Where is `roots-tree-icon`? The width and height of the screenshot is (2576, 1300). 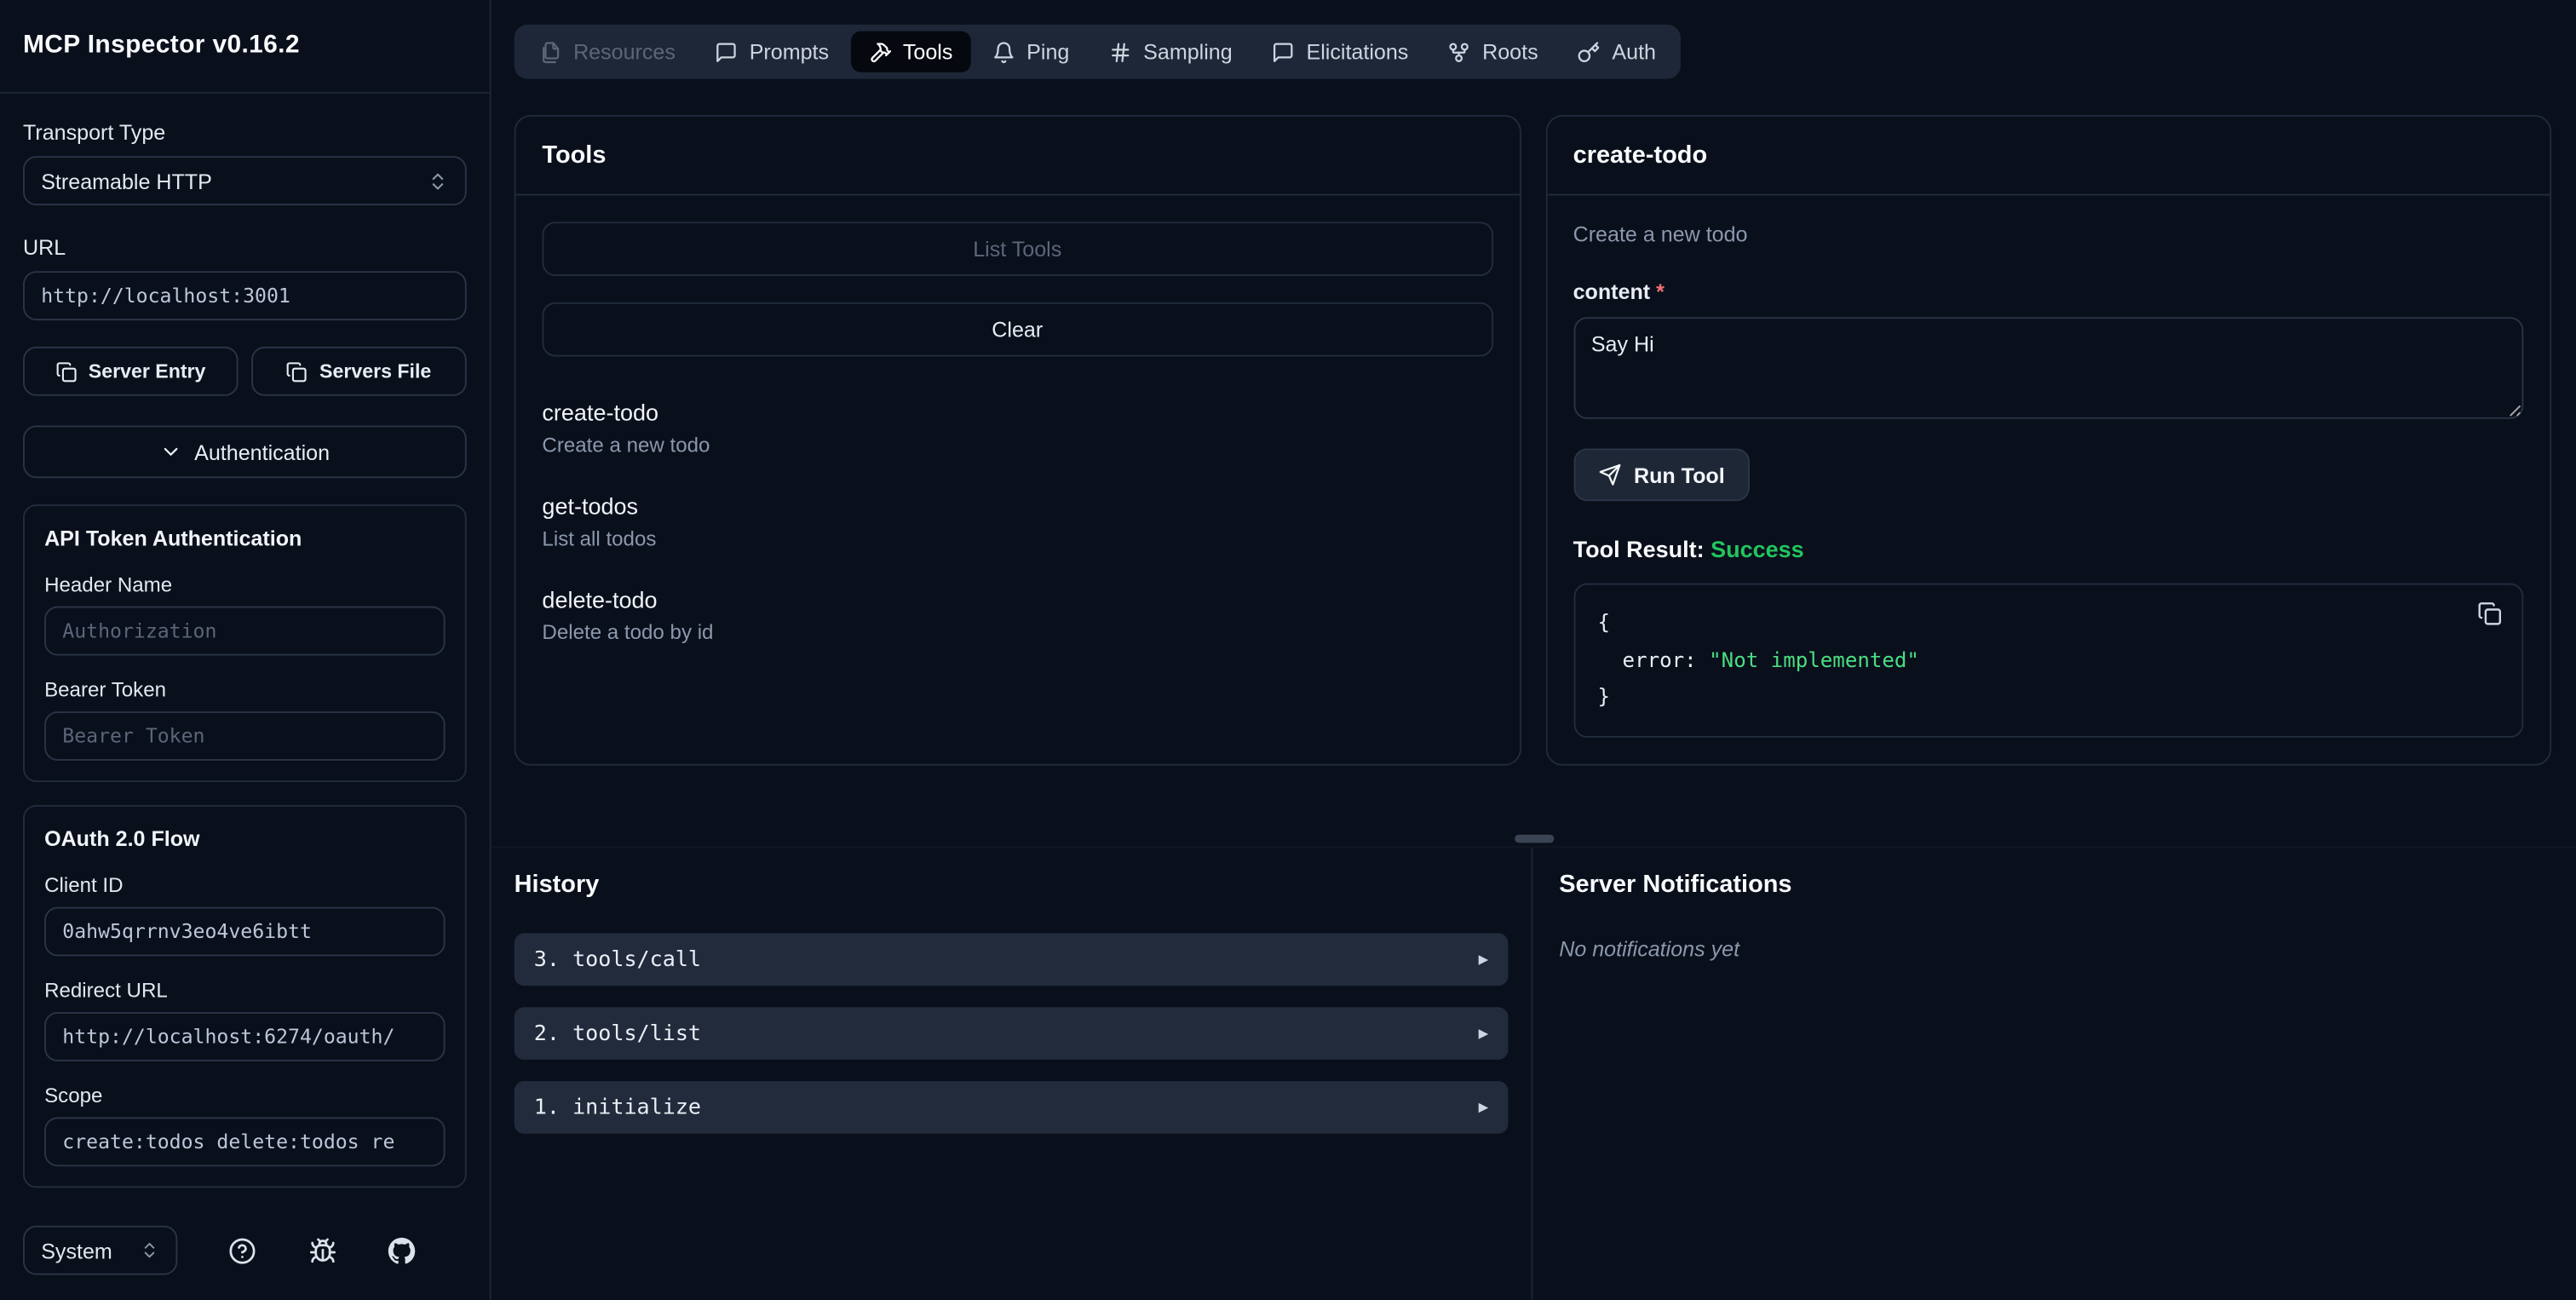 roots-tree-icon is located at coordinates (1460, 51).